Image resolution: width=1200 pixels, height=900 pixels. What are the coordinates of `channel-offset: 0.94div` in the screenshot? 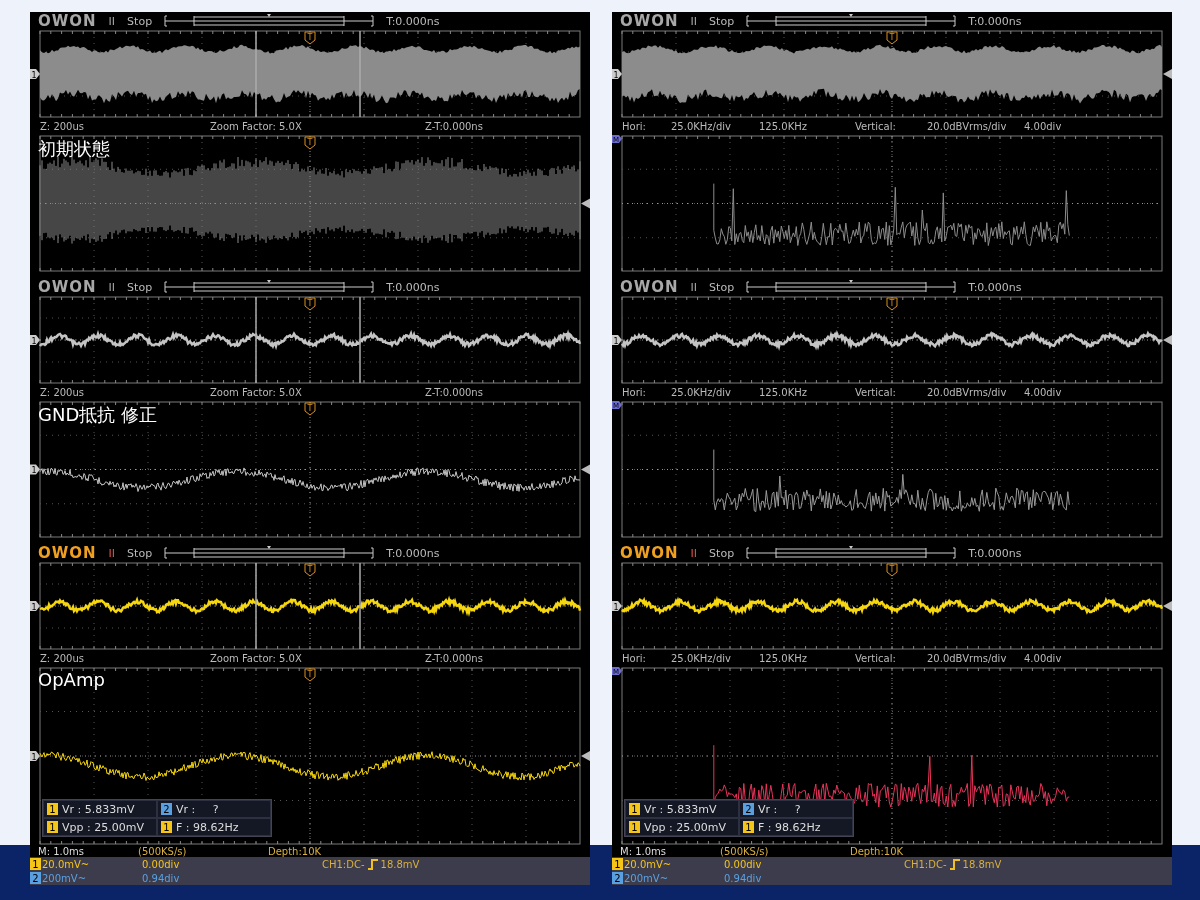 It's located at (161, 878).